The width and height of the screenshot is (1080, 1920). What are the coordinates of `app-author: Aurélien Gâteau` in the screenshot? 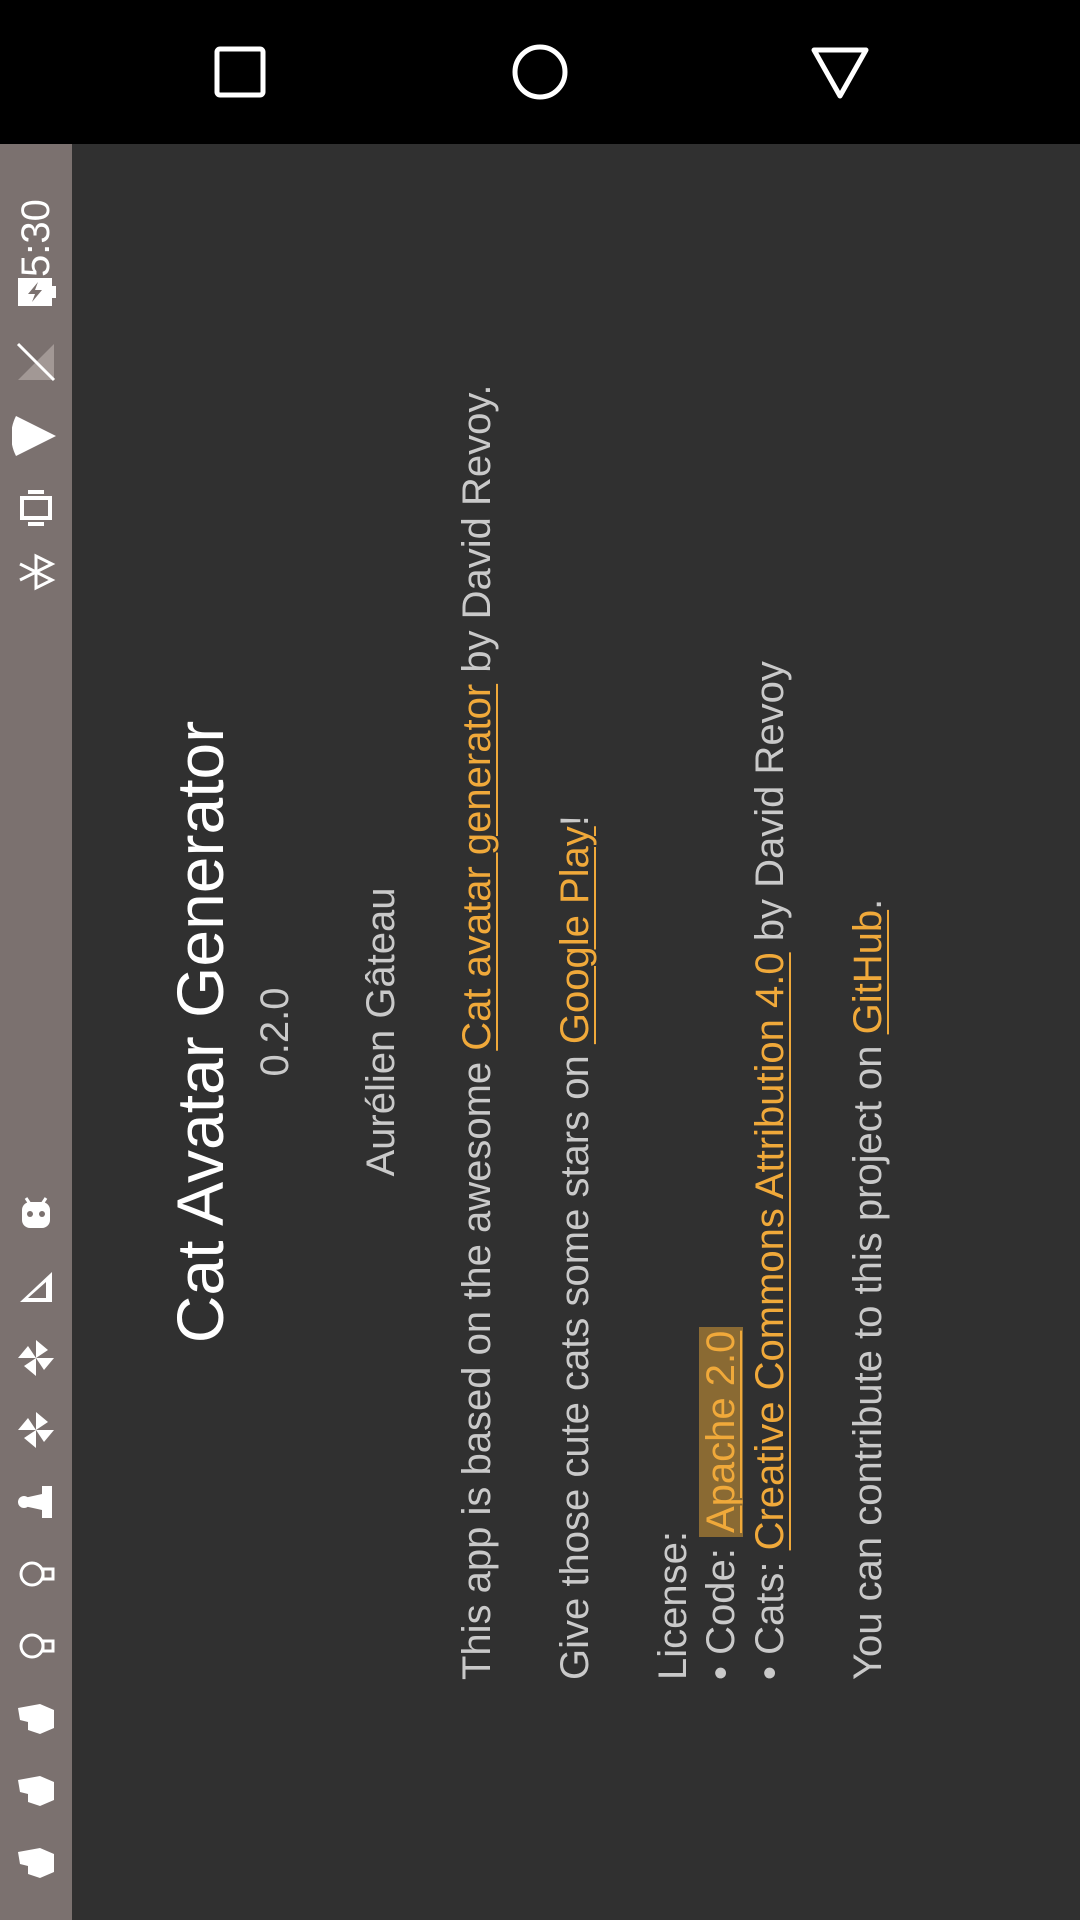 It's located at (381, 1032).